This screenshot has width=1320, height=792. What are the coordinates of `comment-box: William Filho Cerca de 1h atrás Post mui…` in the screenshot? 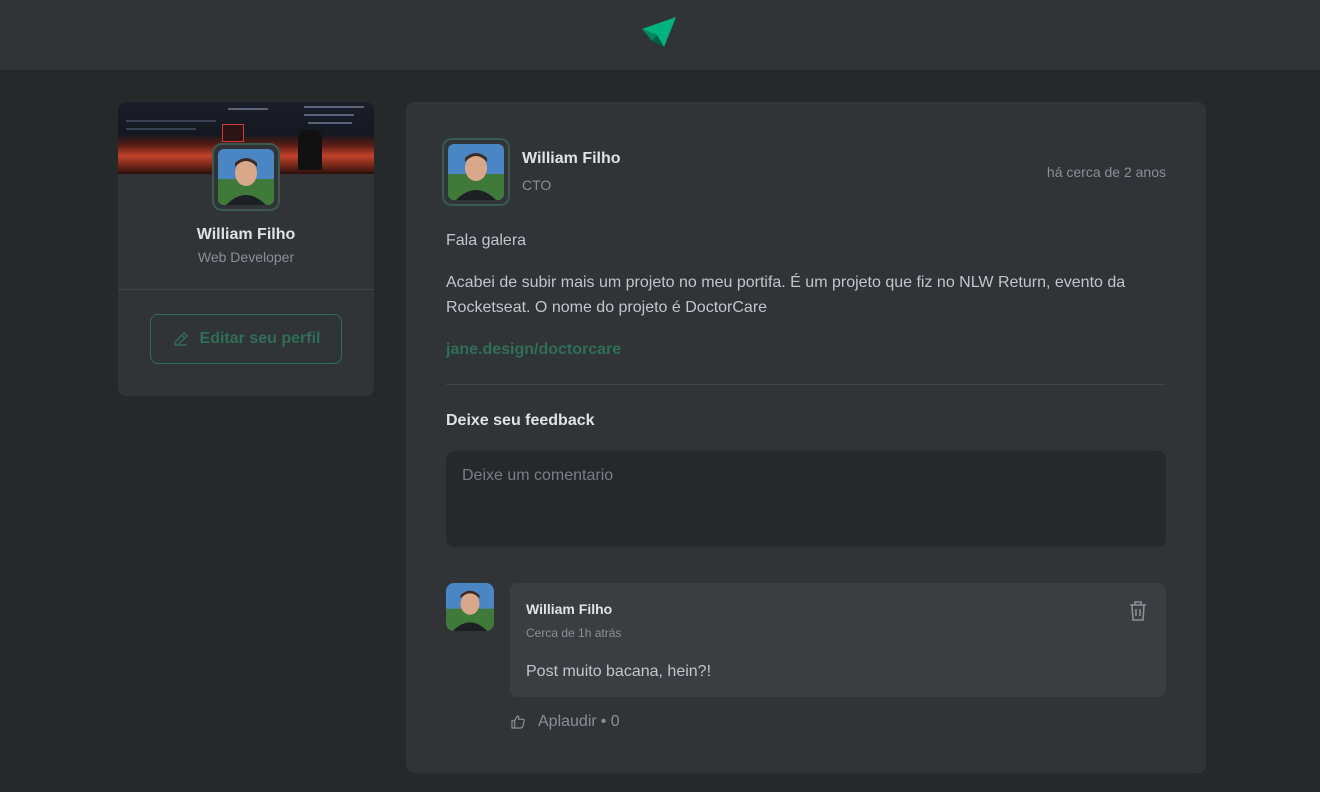 It's located at (838, 640).